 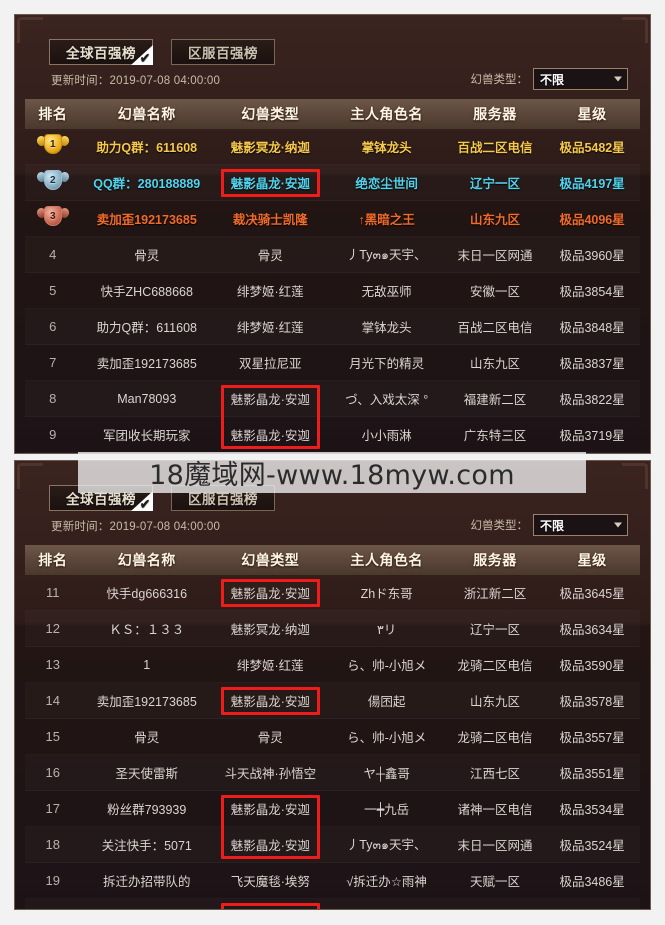 I want to click on rank-number: 18, so click(x=52, y=844).